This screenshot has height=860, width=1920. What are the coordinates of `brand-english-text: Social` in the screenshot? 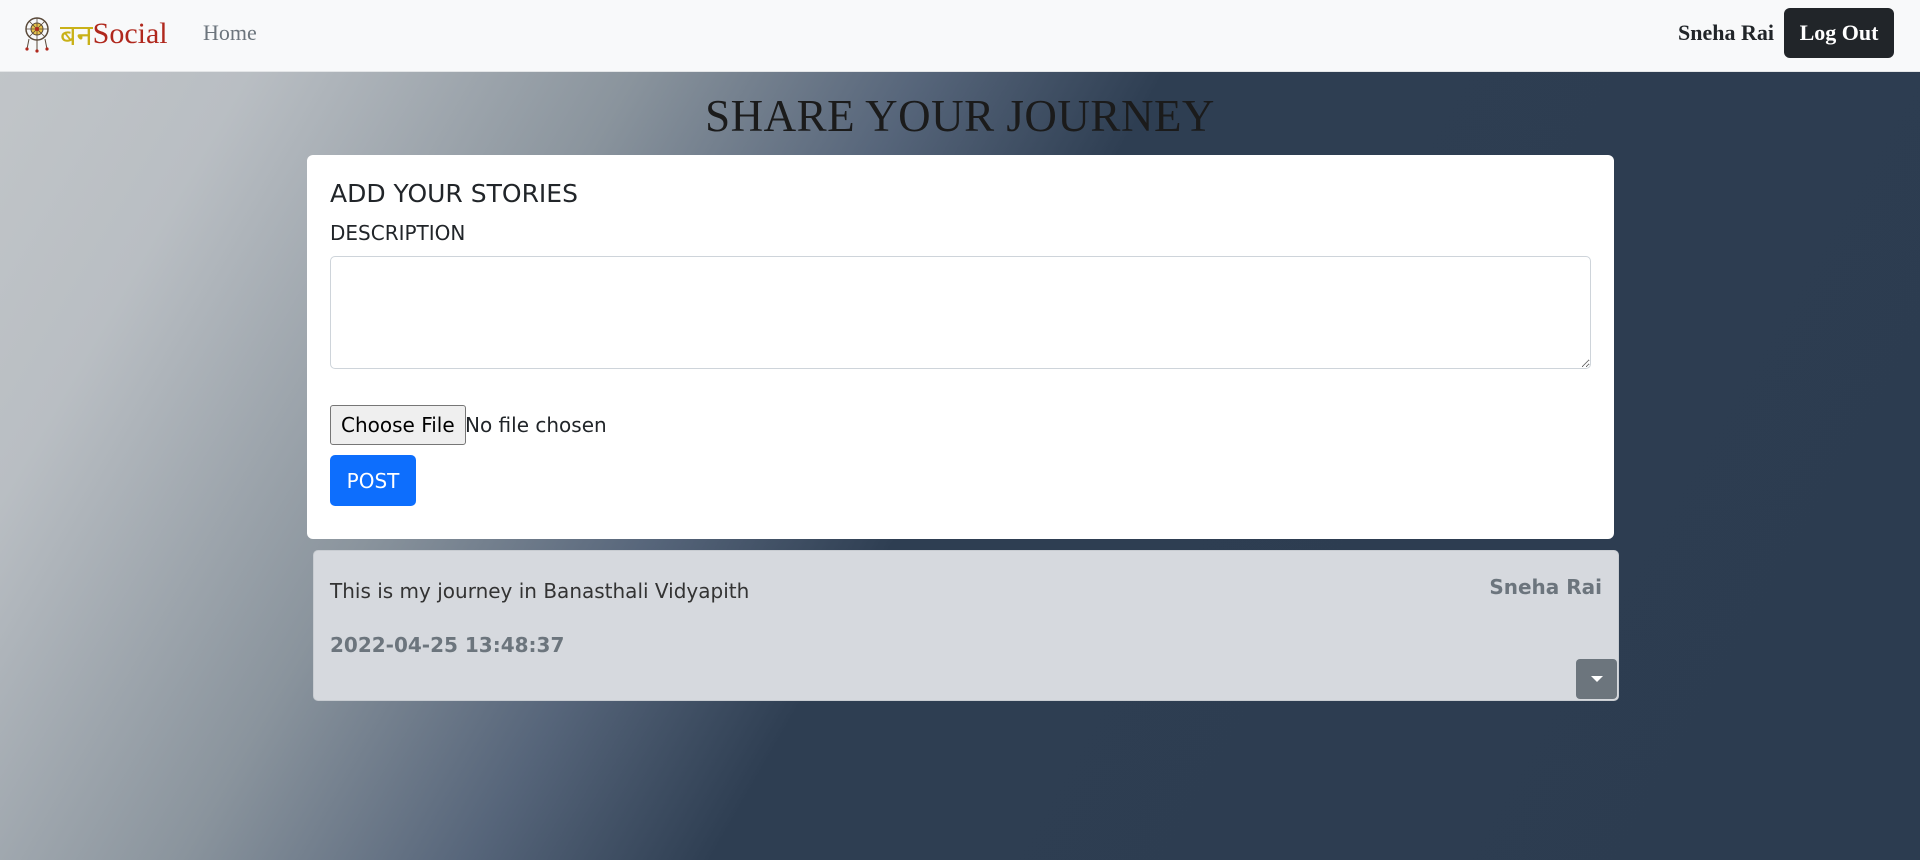 It's located at (130, 33).